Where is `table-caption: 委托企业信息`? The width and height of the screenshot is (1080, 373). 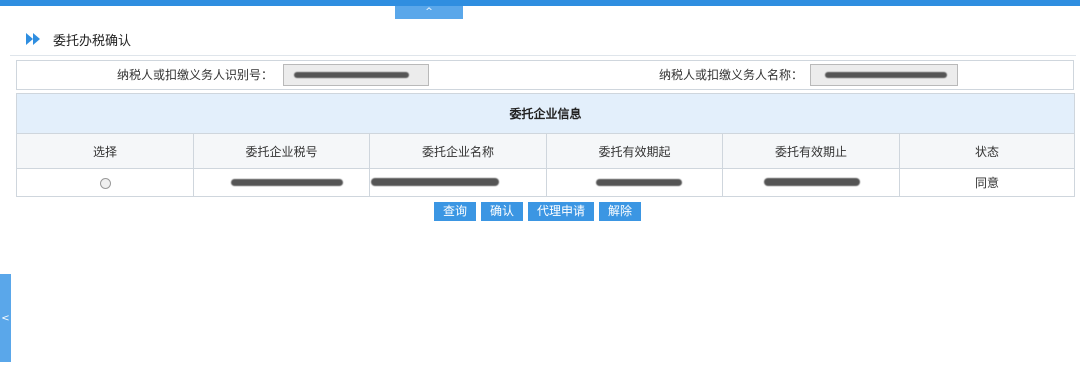 table-caption: 委托企业信息 is located at coordinates (545, 113).